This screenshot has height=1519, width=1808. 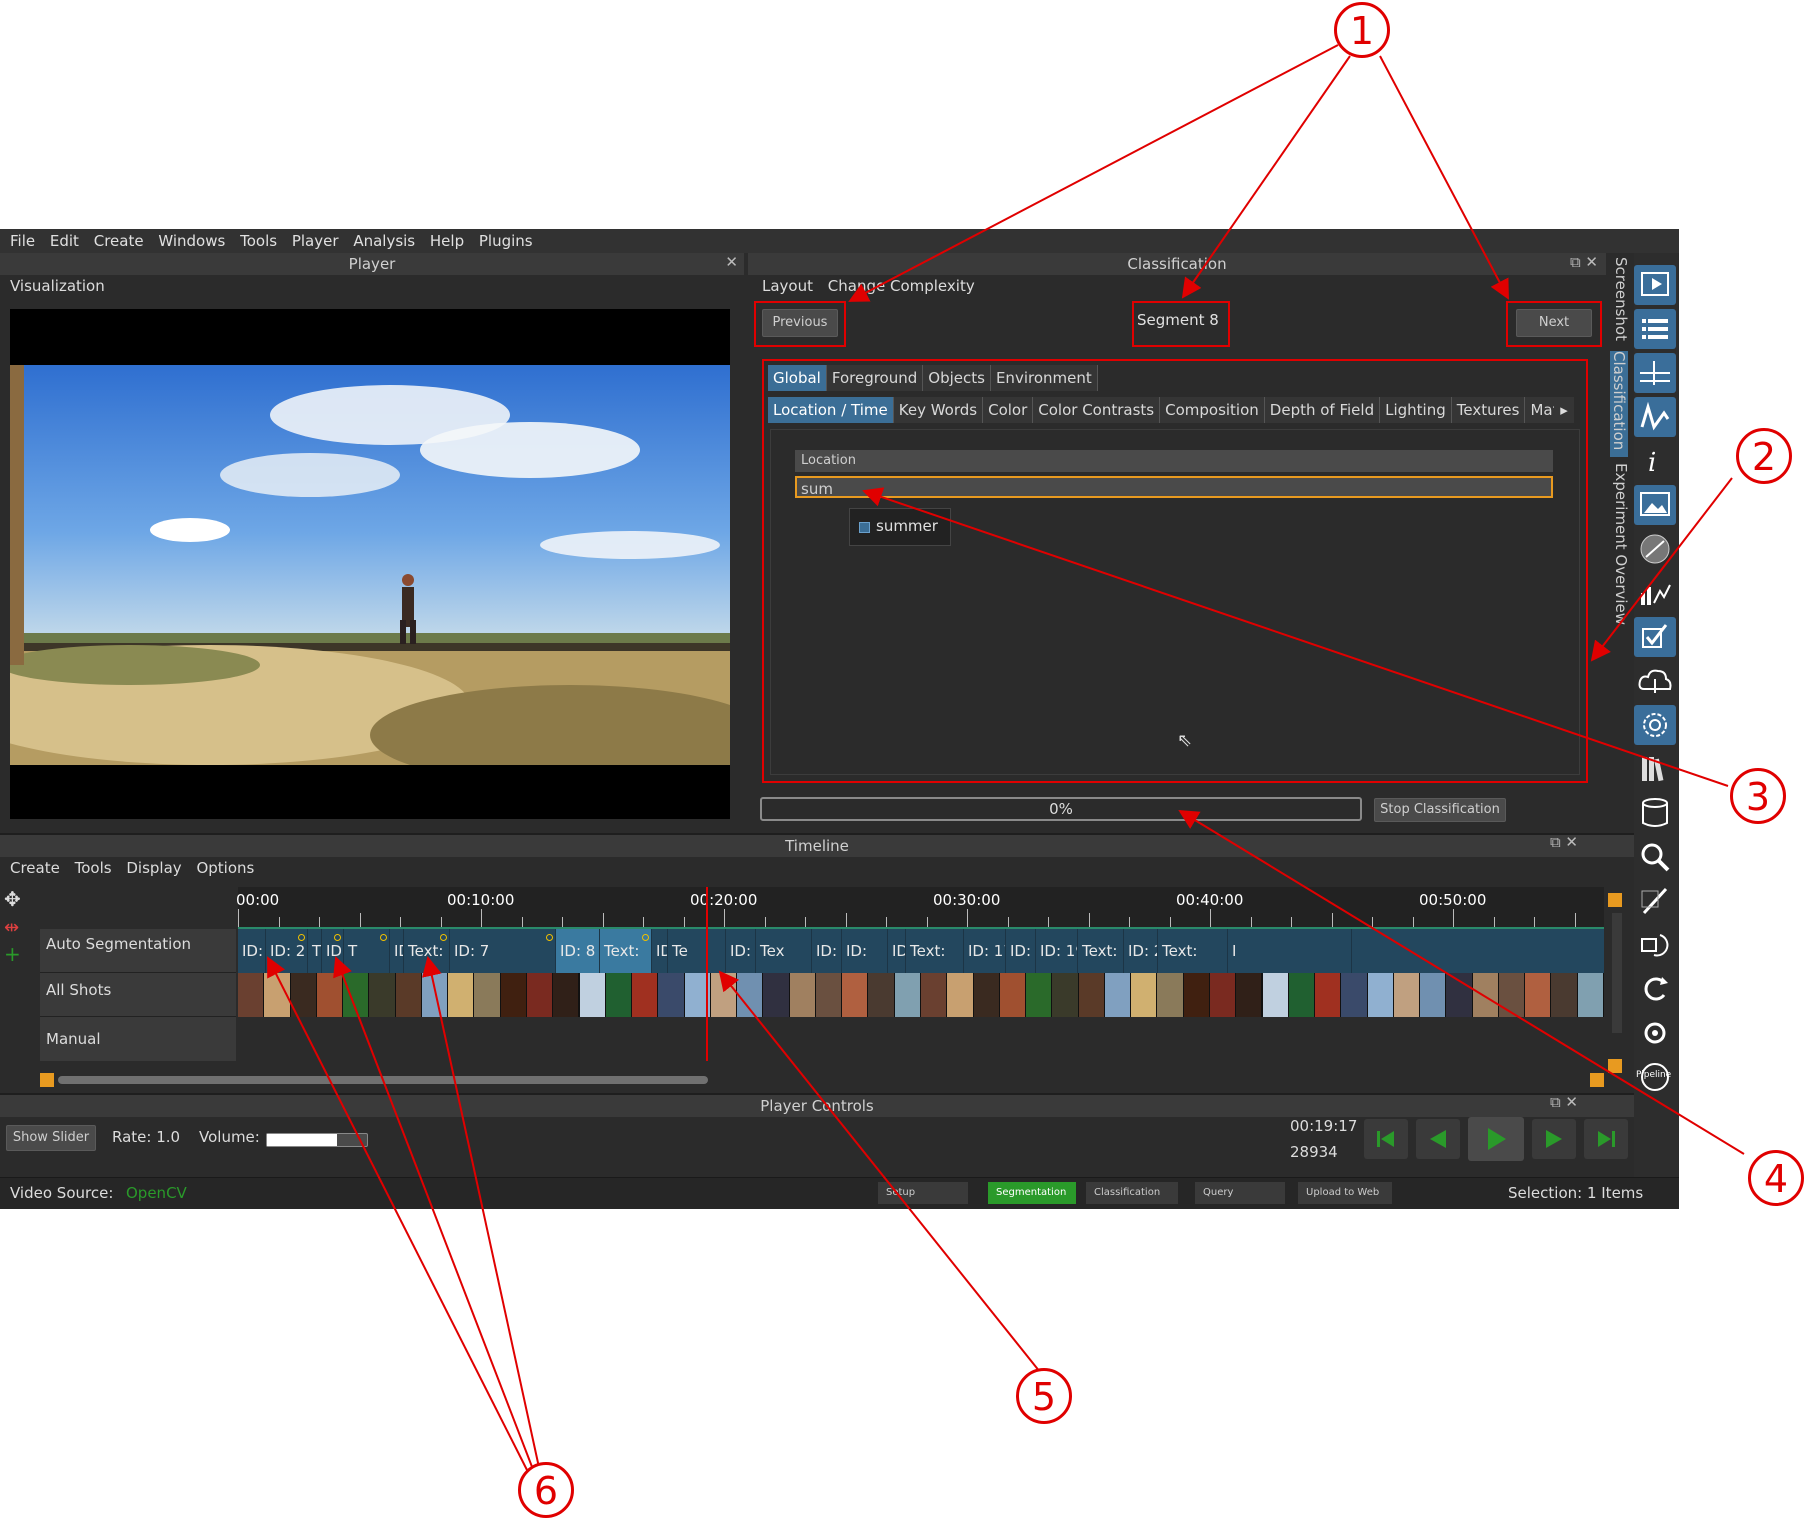 I want to click on callout-1: 1, so click(x=1362, y=30).